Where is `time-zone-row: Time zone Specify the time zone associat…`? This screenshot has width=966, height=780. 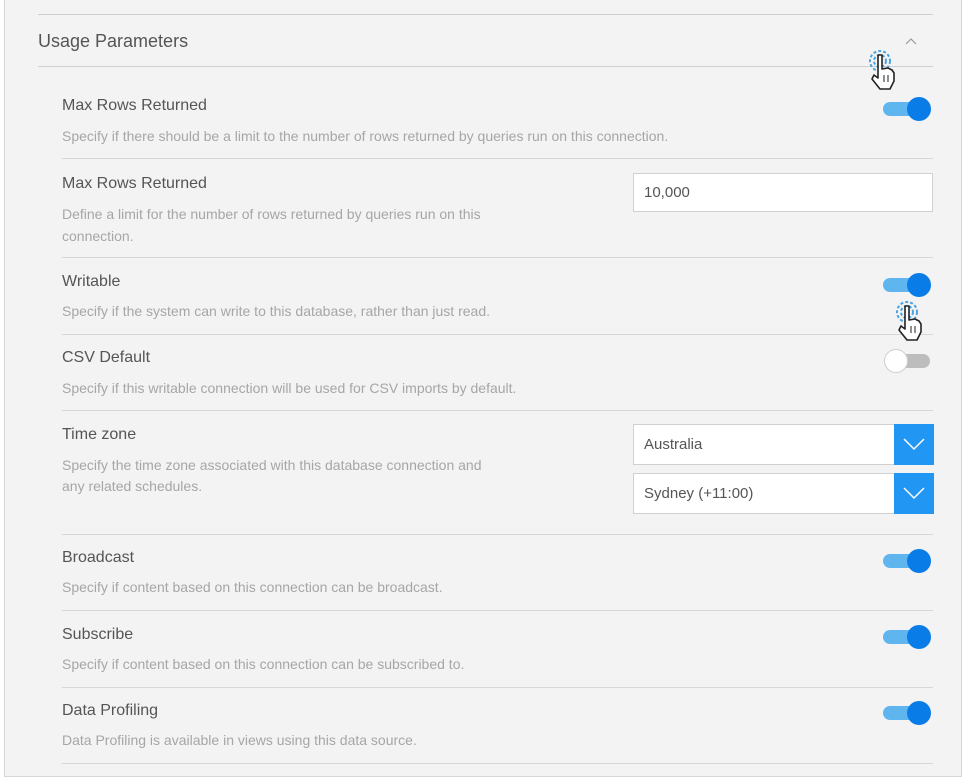 time-zone-row: Time zone Specify the time zone associat… is located at coordinates (498, 473).